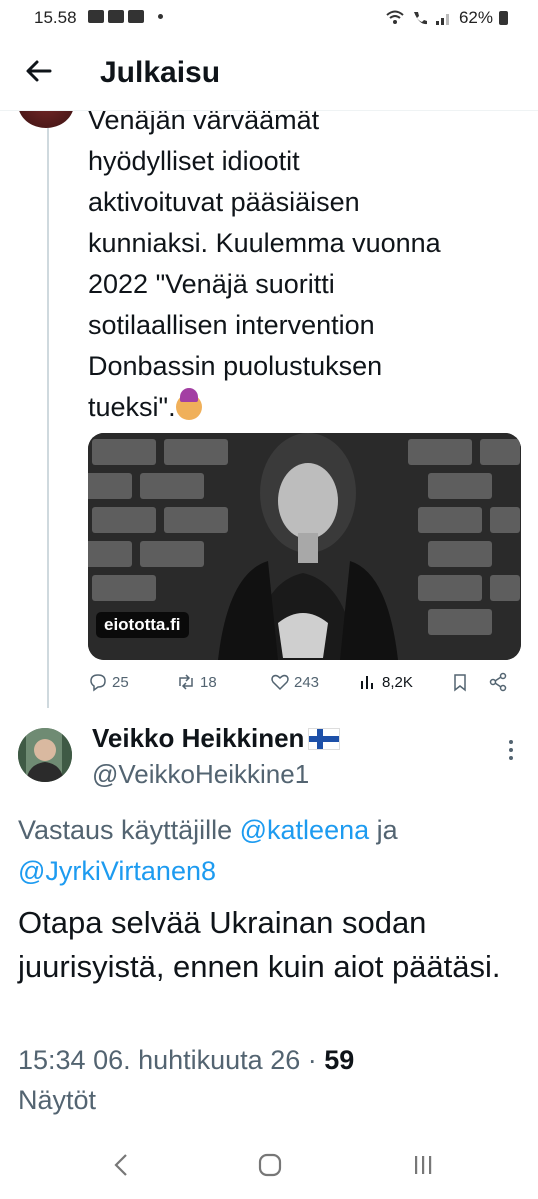 The height and width of the screenshot is (1199, 538). I want to click on video-icon, so click(136, 16).